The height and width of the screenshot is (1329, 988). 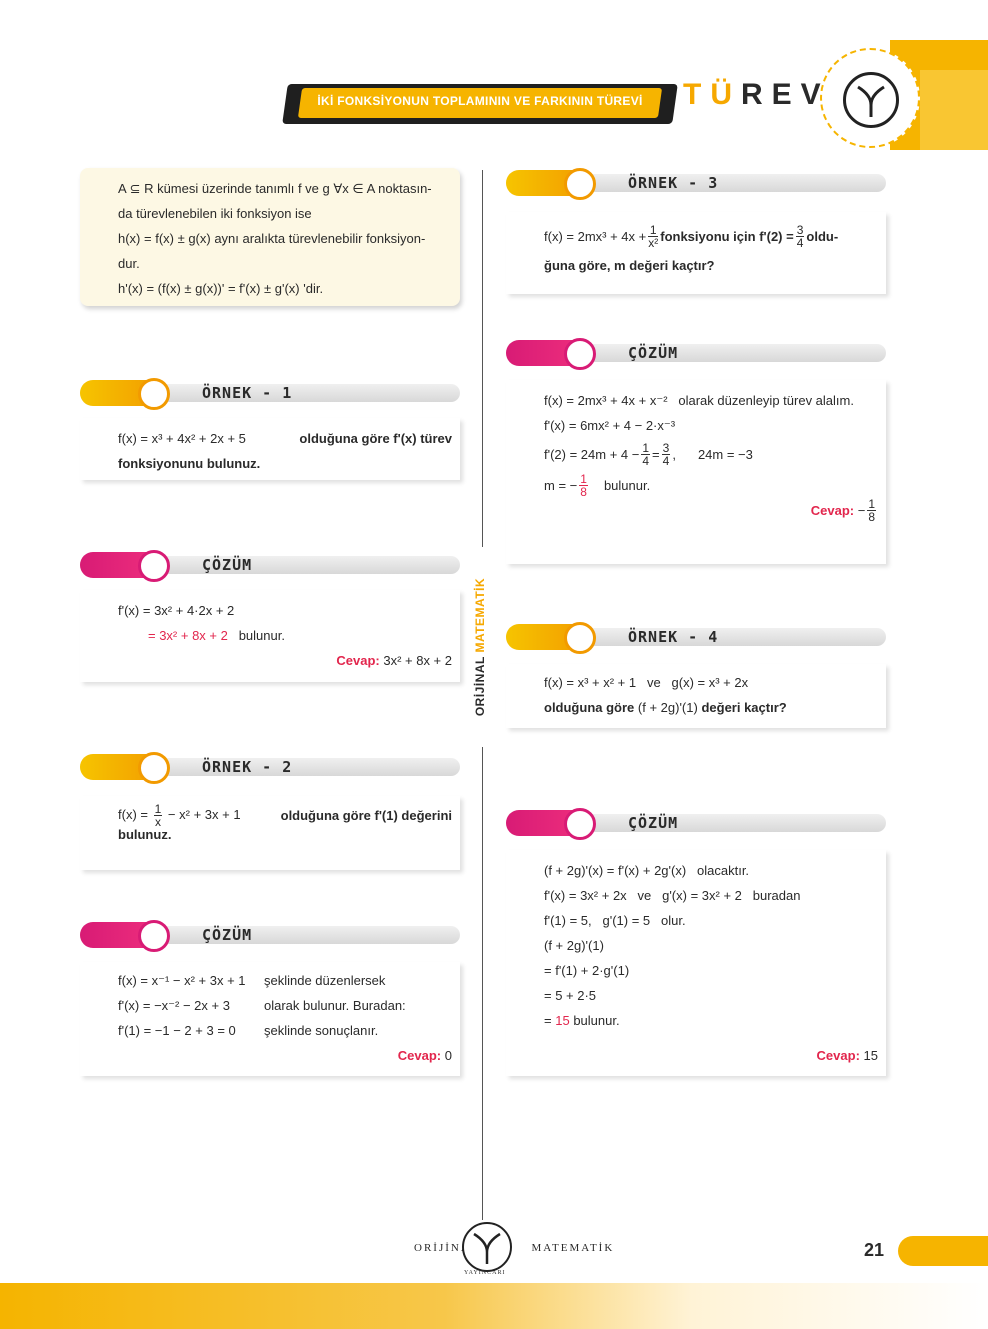 What do you see at coordinates (188, 635) in the screenshot?
I see `cozum-1-line-2: = 3x² + 8x + 2` at bounding box center [188, 635].